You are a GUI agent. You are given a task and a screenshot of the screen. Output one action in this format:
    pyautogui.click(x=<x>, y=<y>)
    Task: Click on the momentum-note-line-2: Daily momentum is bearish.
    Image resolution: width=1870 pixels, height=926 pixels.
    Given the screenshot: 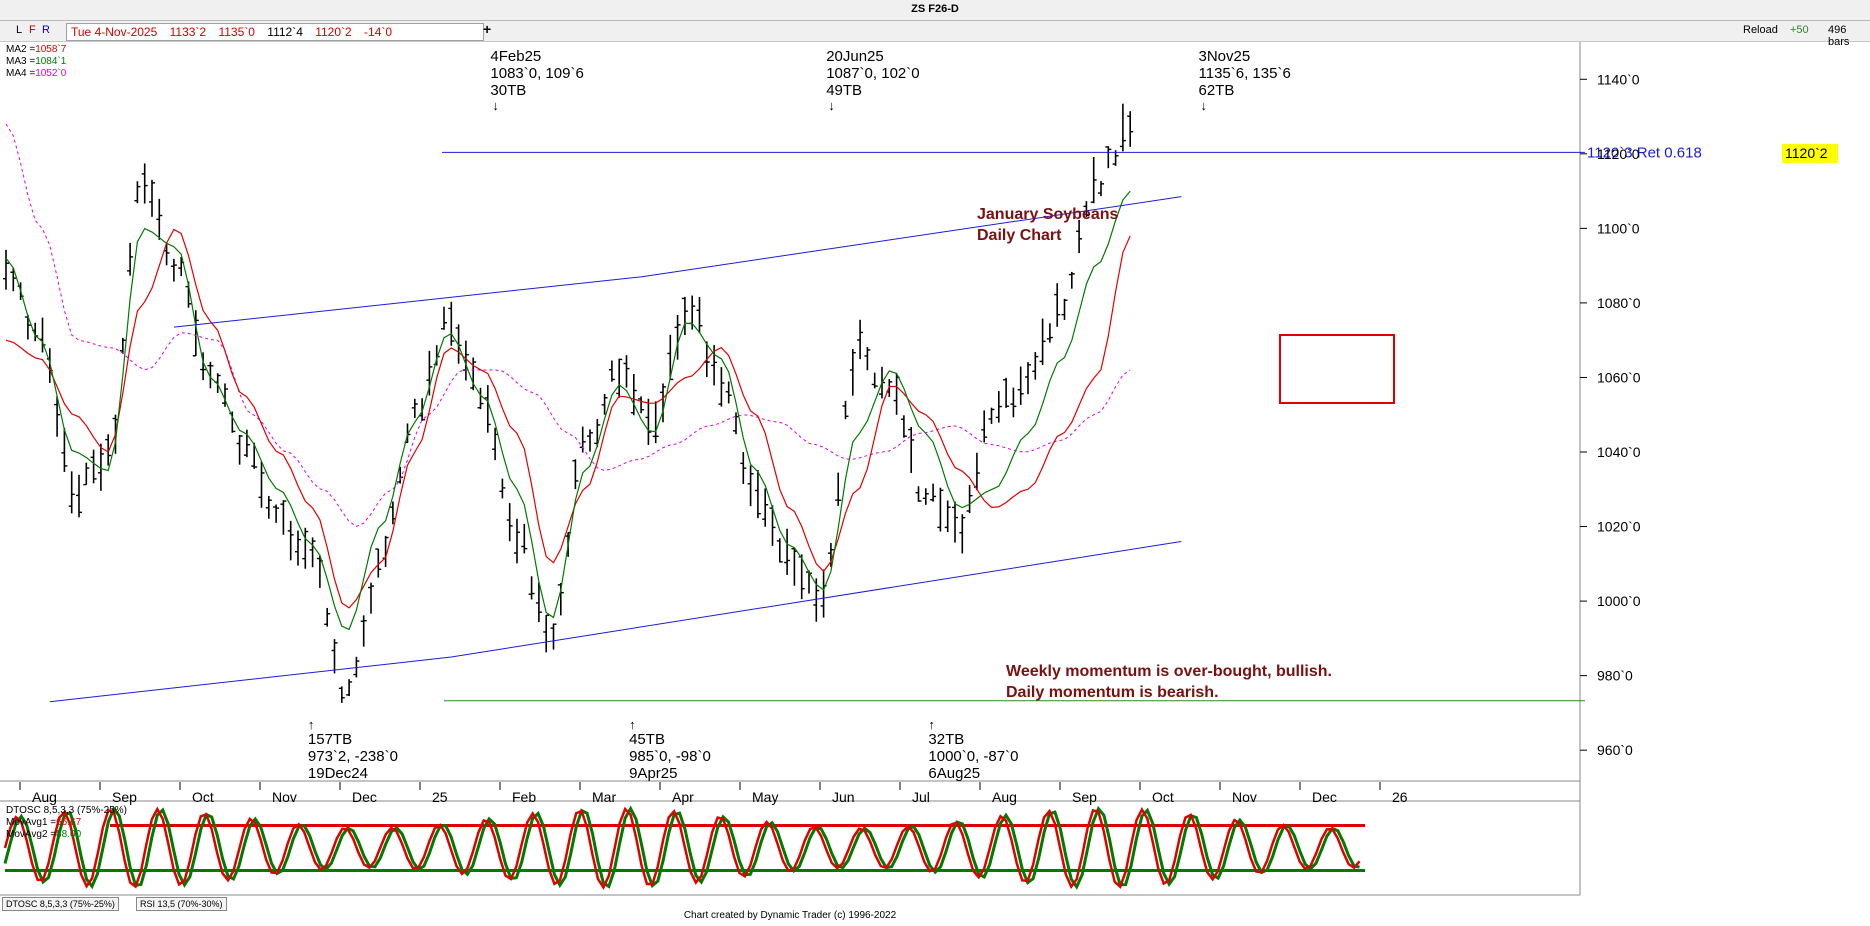 What is the action you would take?
    pyautogui.click(x=1112, y=692)
    